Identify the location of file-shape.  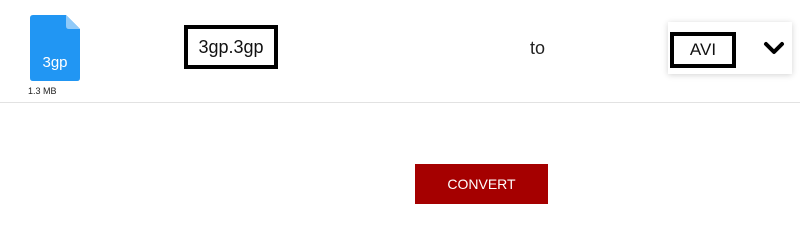
(55, 48).